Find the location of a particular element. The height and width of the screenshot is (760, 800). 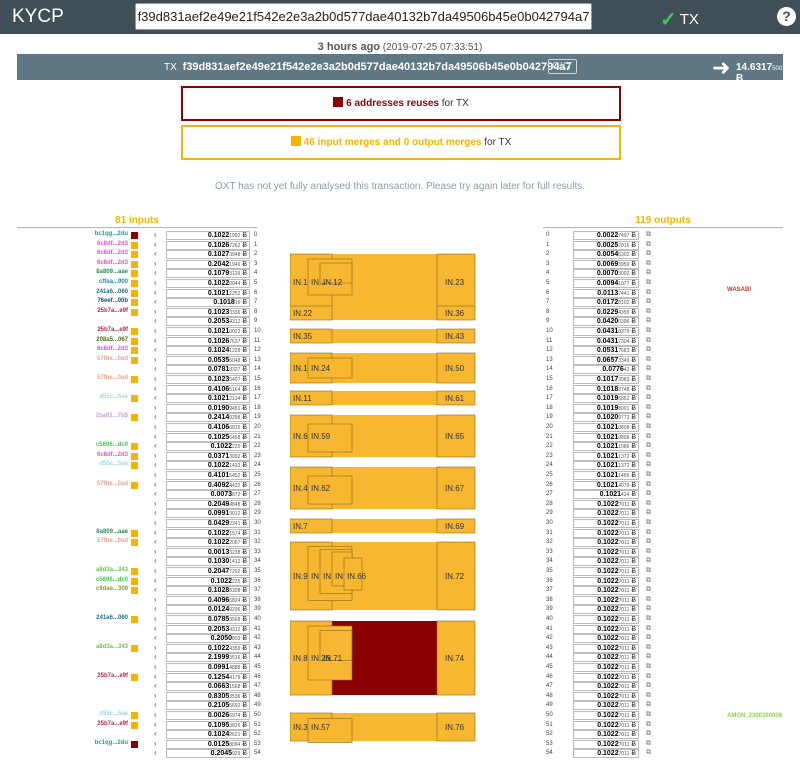

brand-logo: KYCP is located at coordinates (38, 17).